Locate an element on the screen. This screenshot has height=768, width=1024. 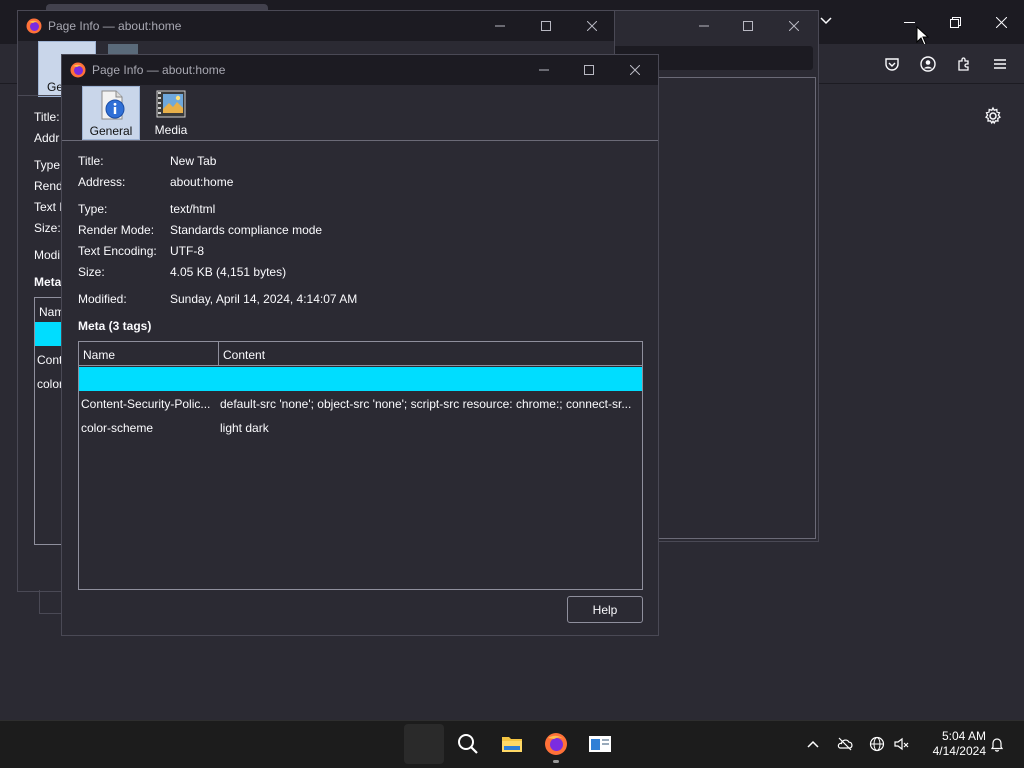
speaker-muted-icon is located at coordinates (901, 744).